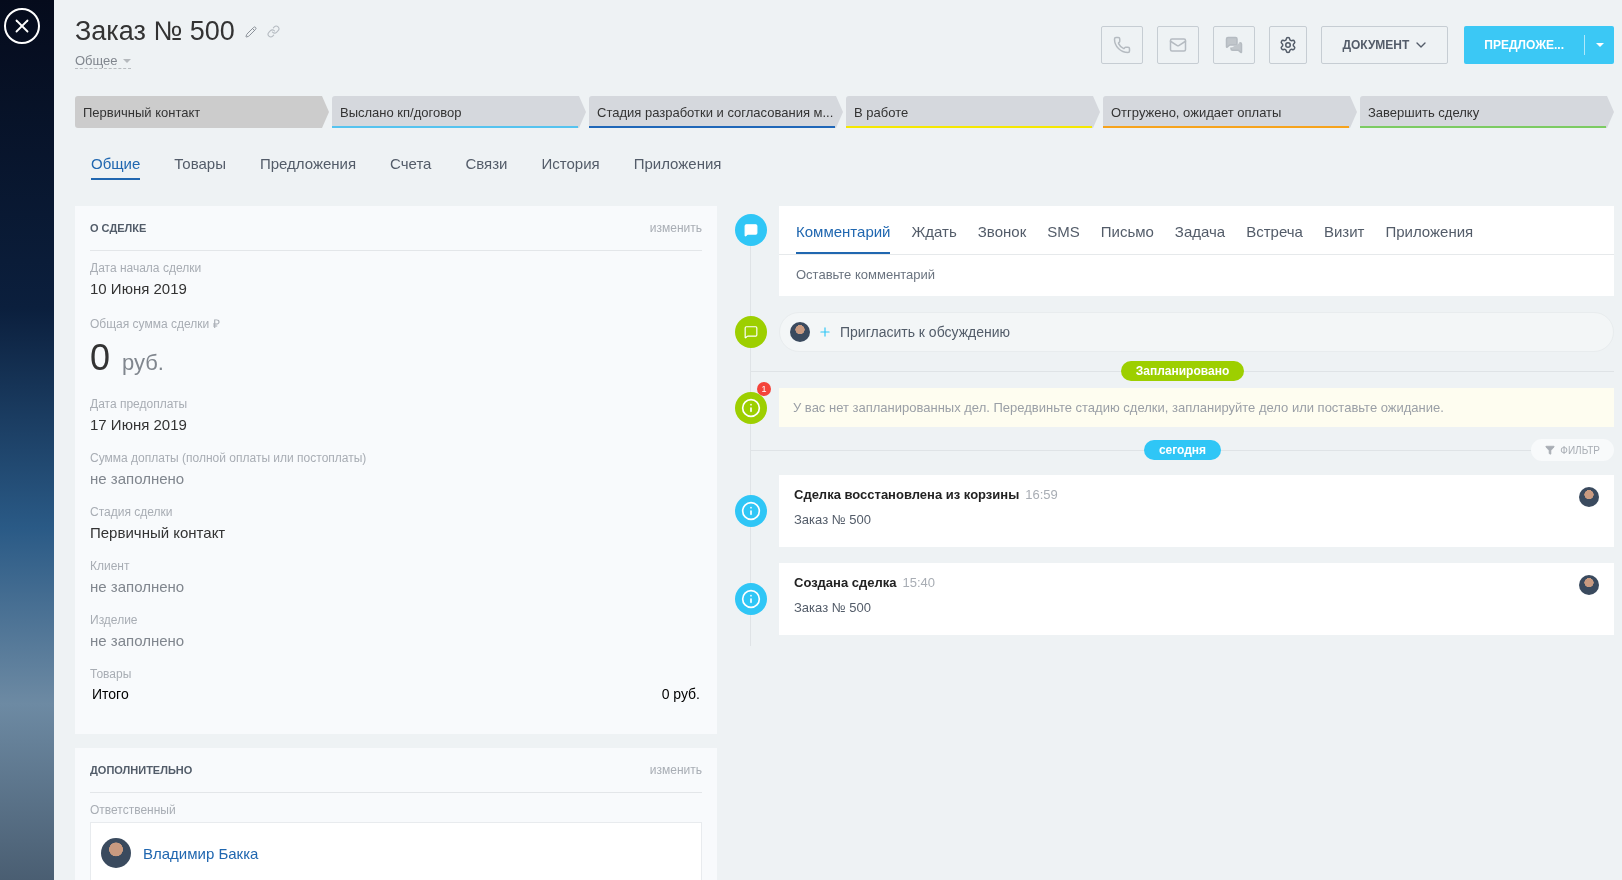 The width and height of the screenshot is (1622, 880). I want to click on amount-value: 0, so click(100, 358).